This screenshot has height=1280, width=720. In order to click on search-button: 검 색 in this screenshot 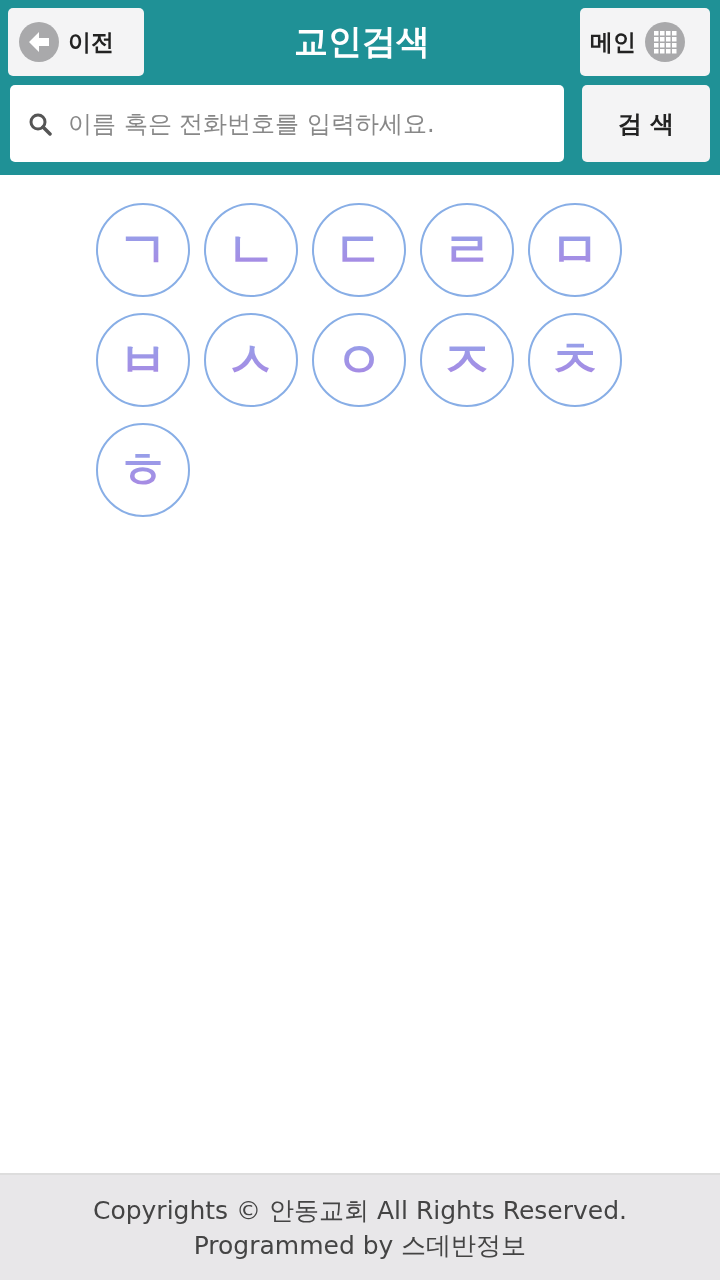, I will do `click(646, 123)`.